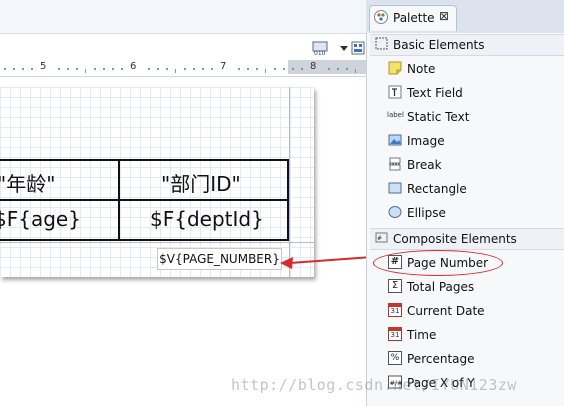 This screenshot has height=406, width=564. I want to click on palette-item-static-text: Static Text, so click(438, 117).